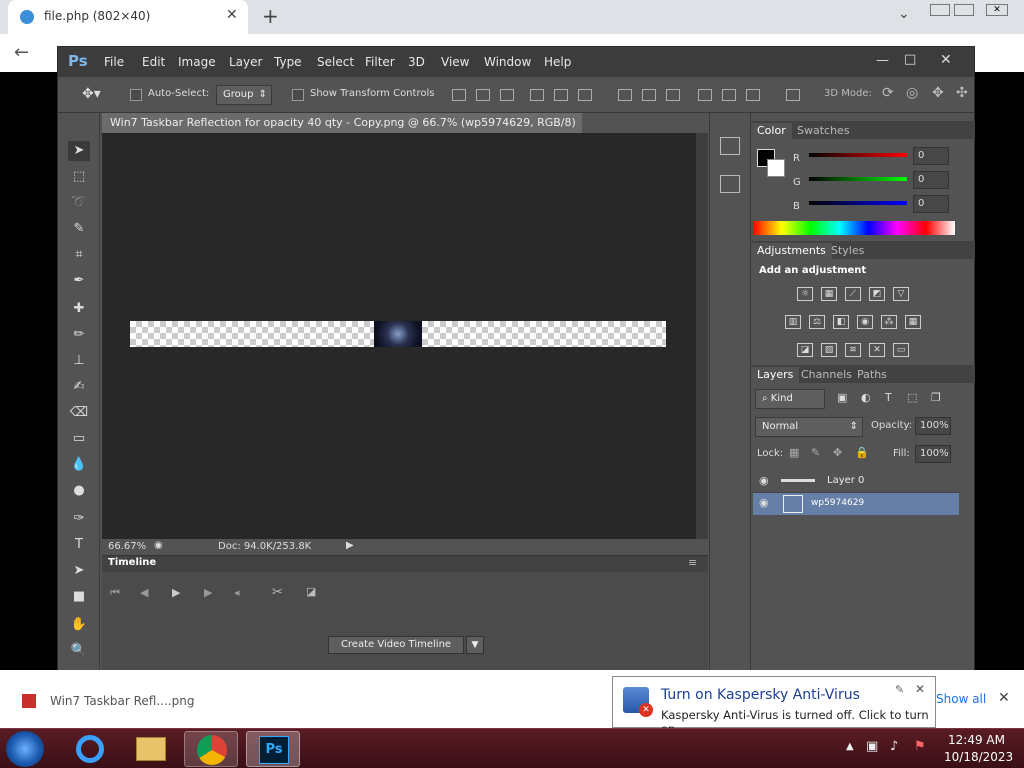  I want to click on color-lookup-icon: ▦, so click(913, 322).